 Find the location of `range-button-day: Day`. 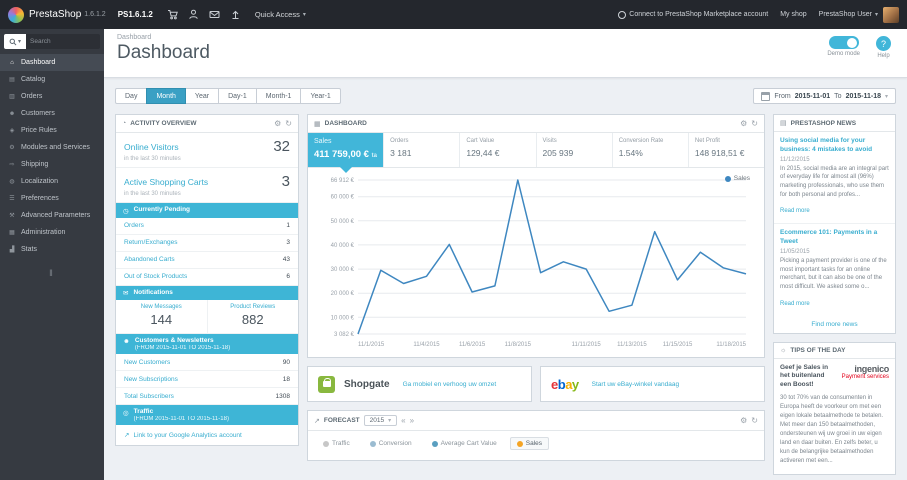

range-button-day: Day is located at coordinates (131, 96).